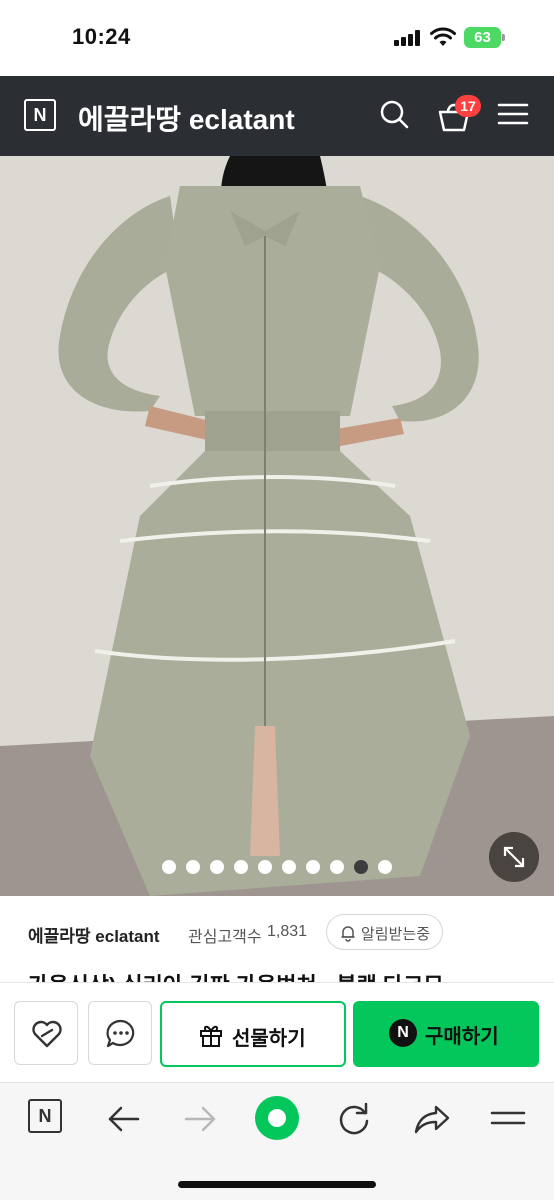  What do you see at coordinates (354, 1119) in the screenshot?
I see `refresh-icon` at bounding box center [354, 1119].